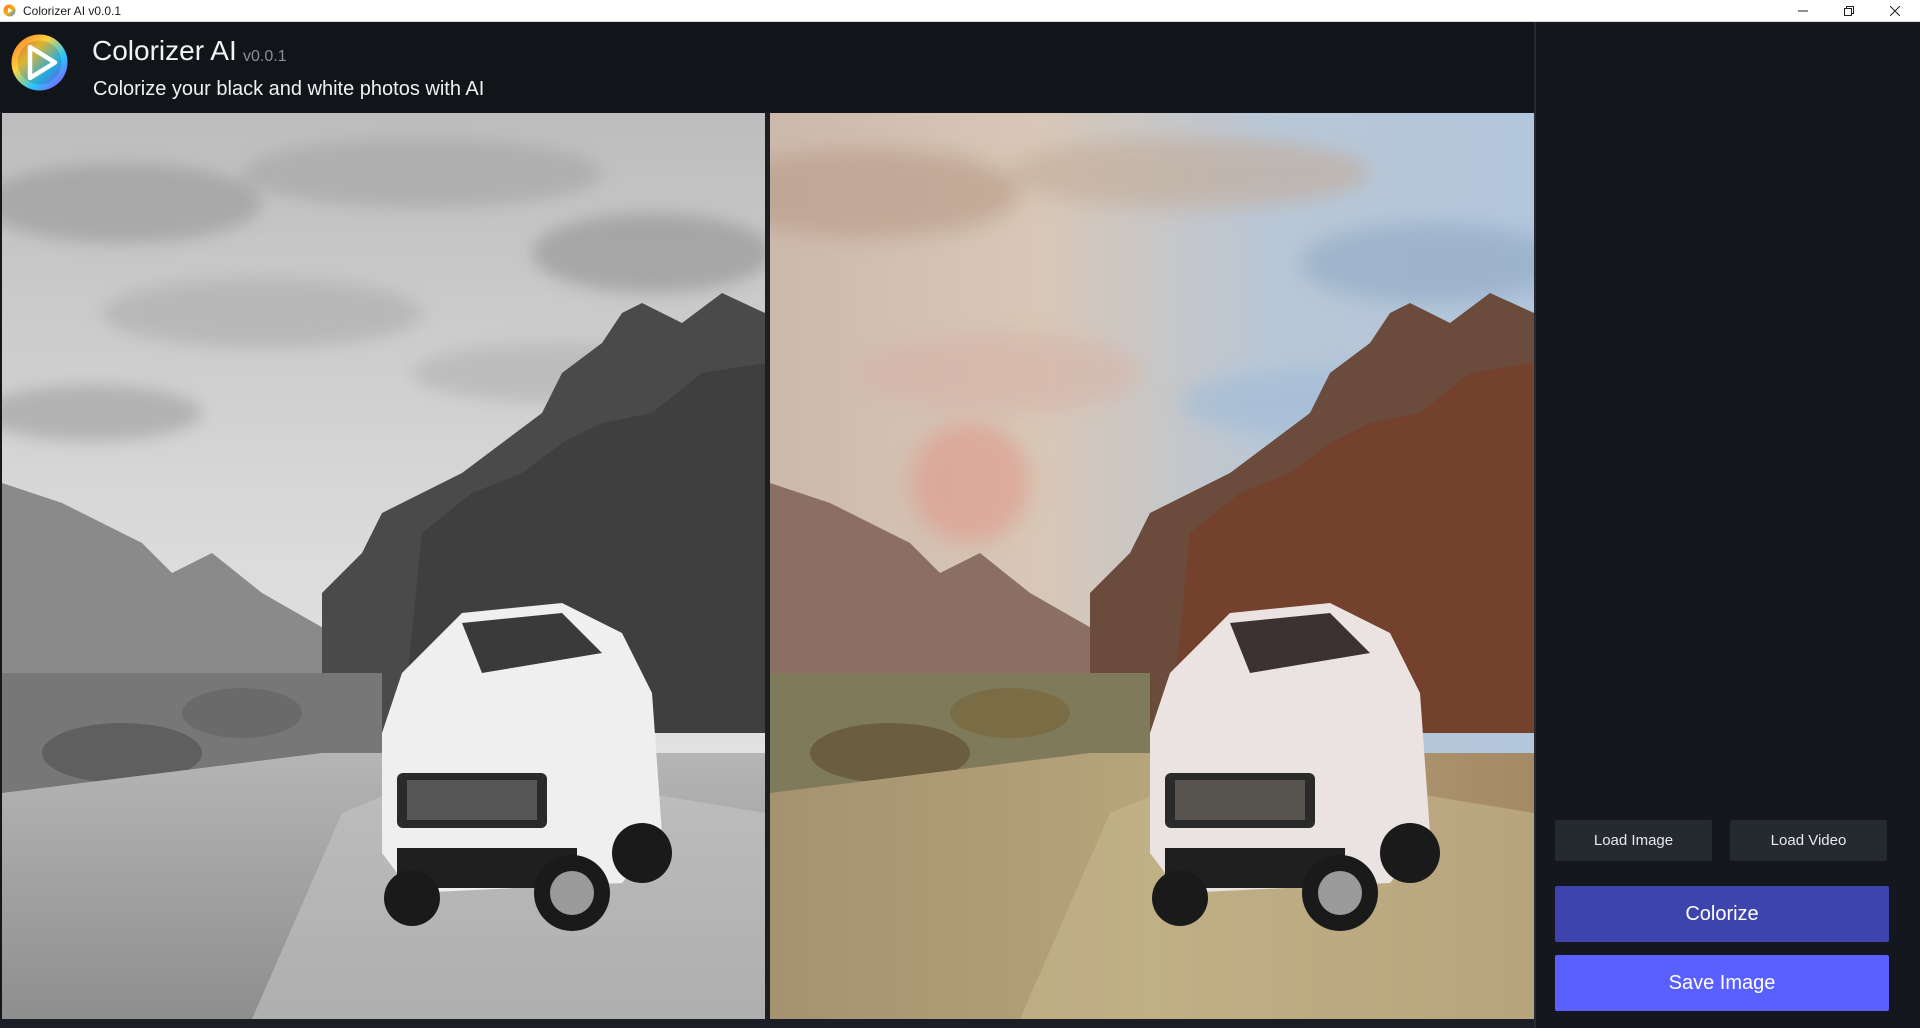 The image size is (1920, 1028). Describe the element at coordinates (1633, 840) in the screenshot. I see `load-image-button: Load Image` at that location.